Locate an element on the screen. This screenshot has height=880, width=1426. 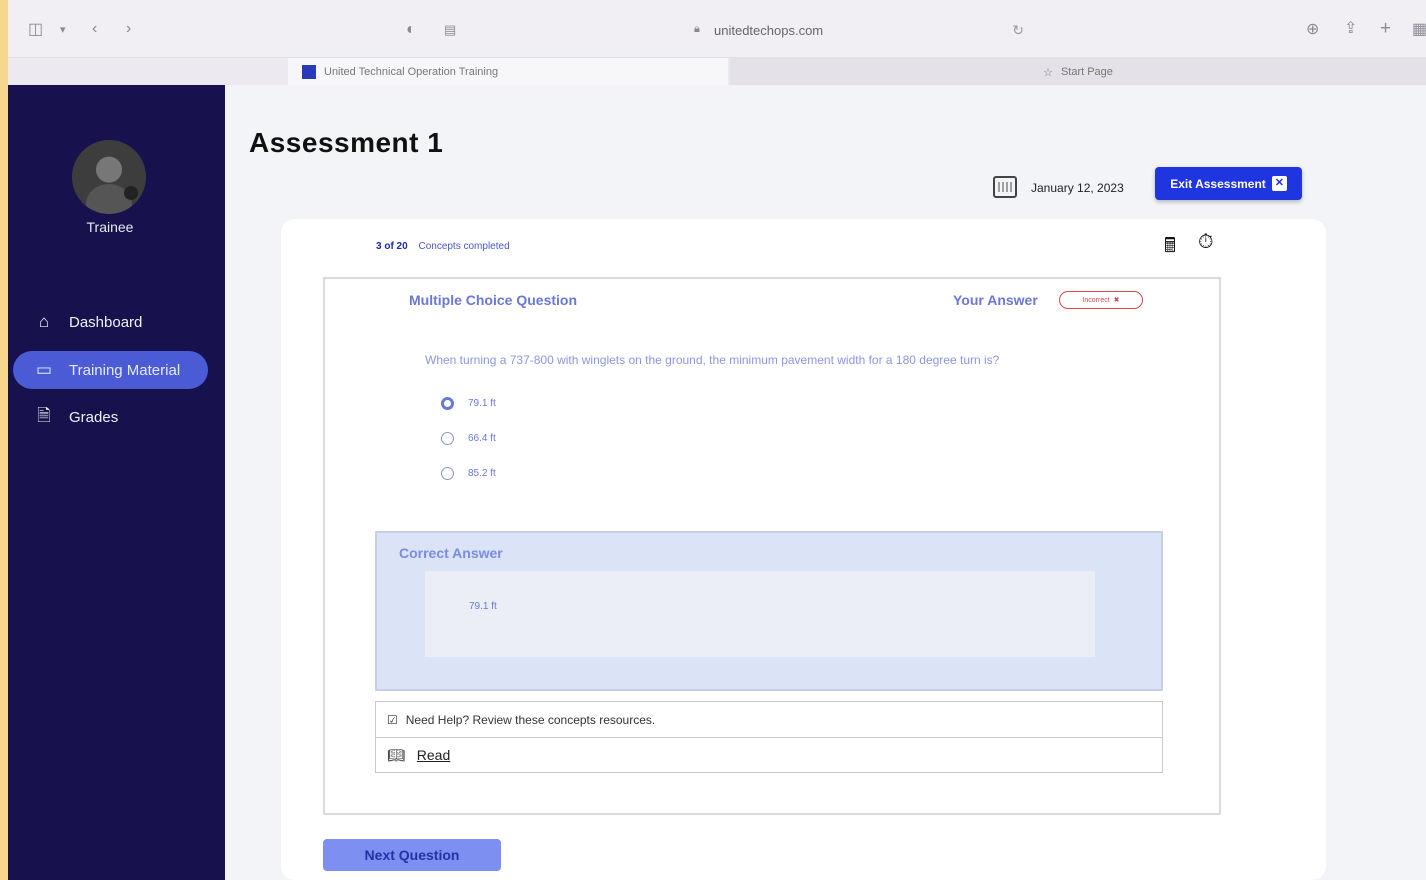
tab-overview-icon: ▦ is located at coordinates (1419, 30).